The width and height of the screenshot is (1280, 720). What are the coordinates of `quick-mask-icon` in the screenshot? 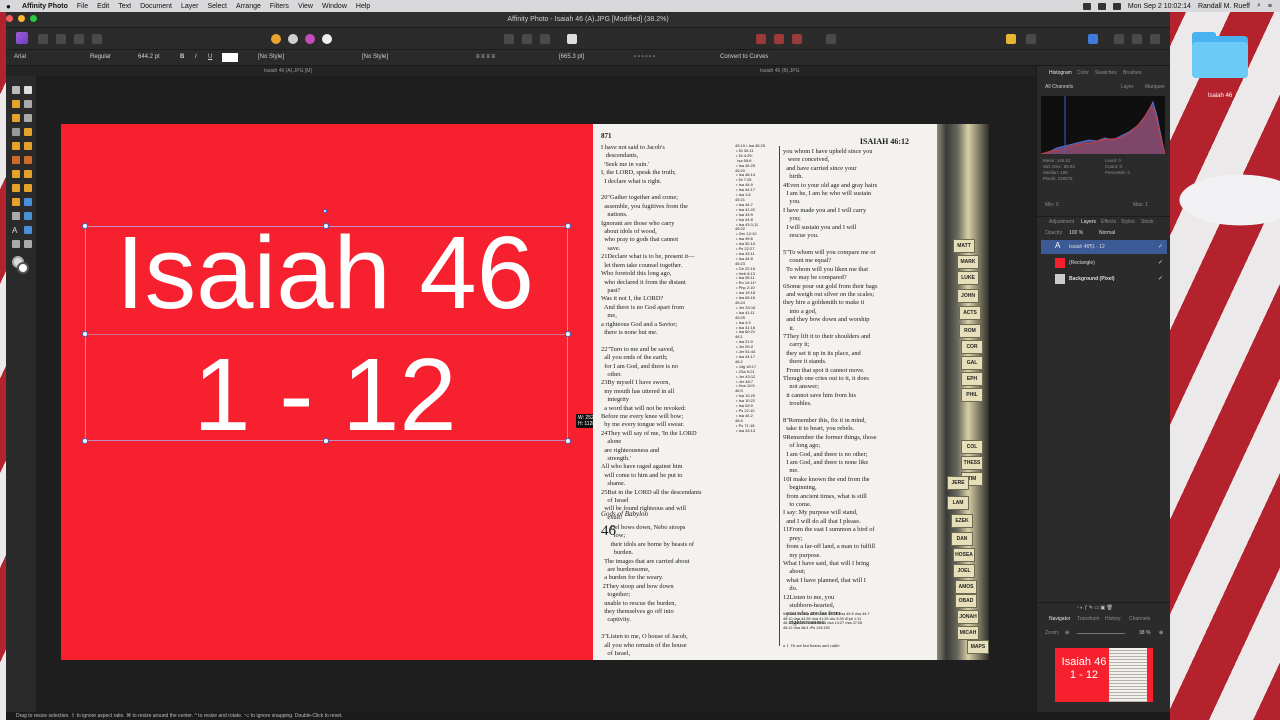 It's located at (572, 39).